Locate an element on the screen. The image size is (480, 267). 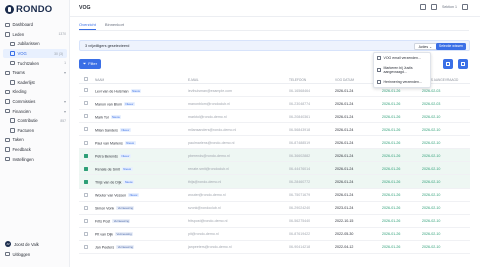
column-header-phone: TELEFOON is located at coordinates (297, 80).